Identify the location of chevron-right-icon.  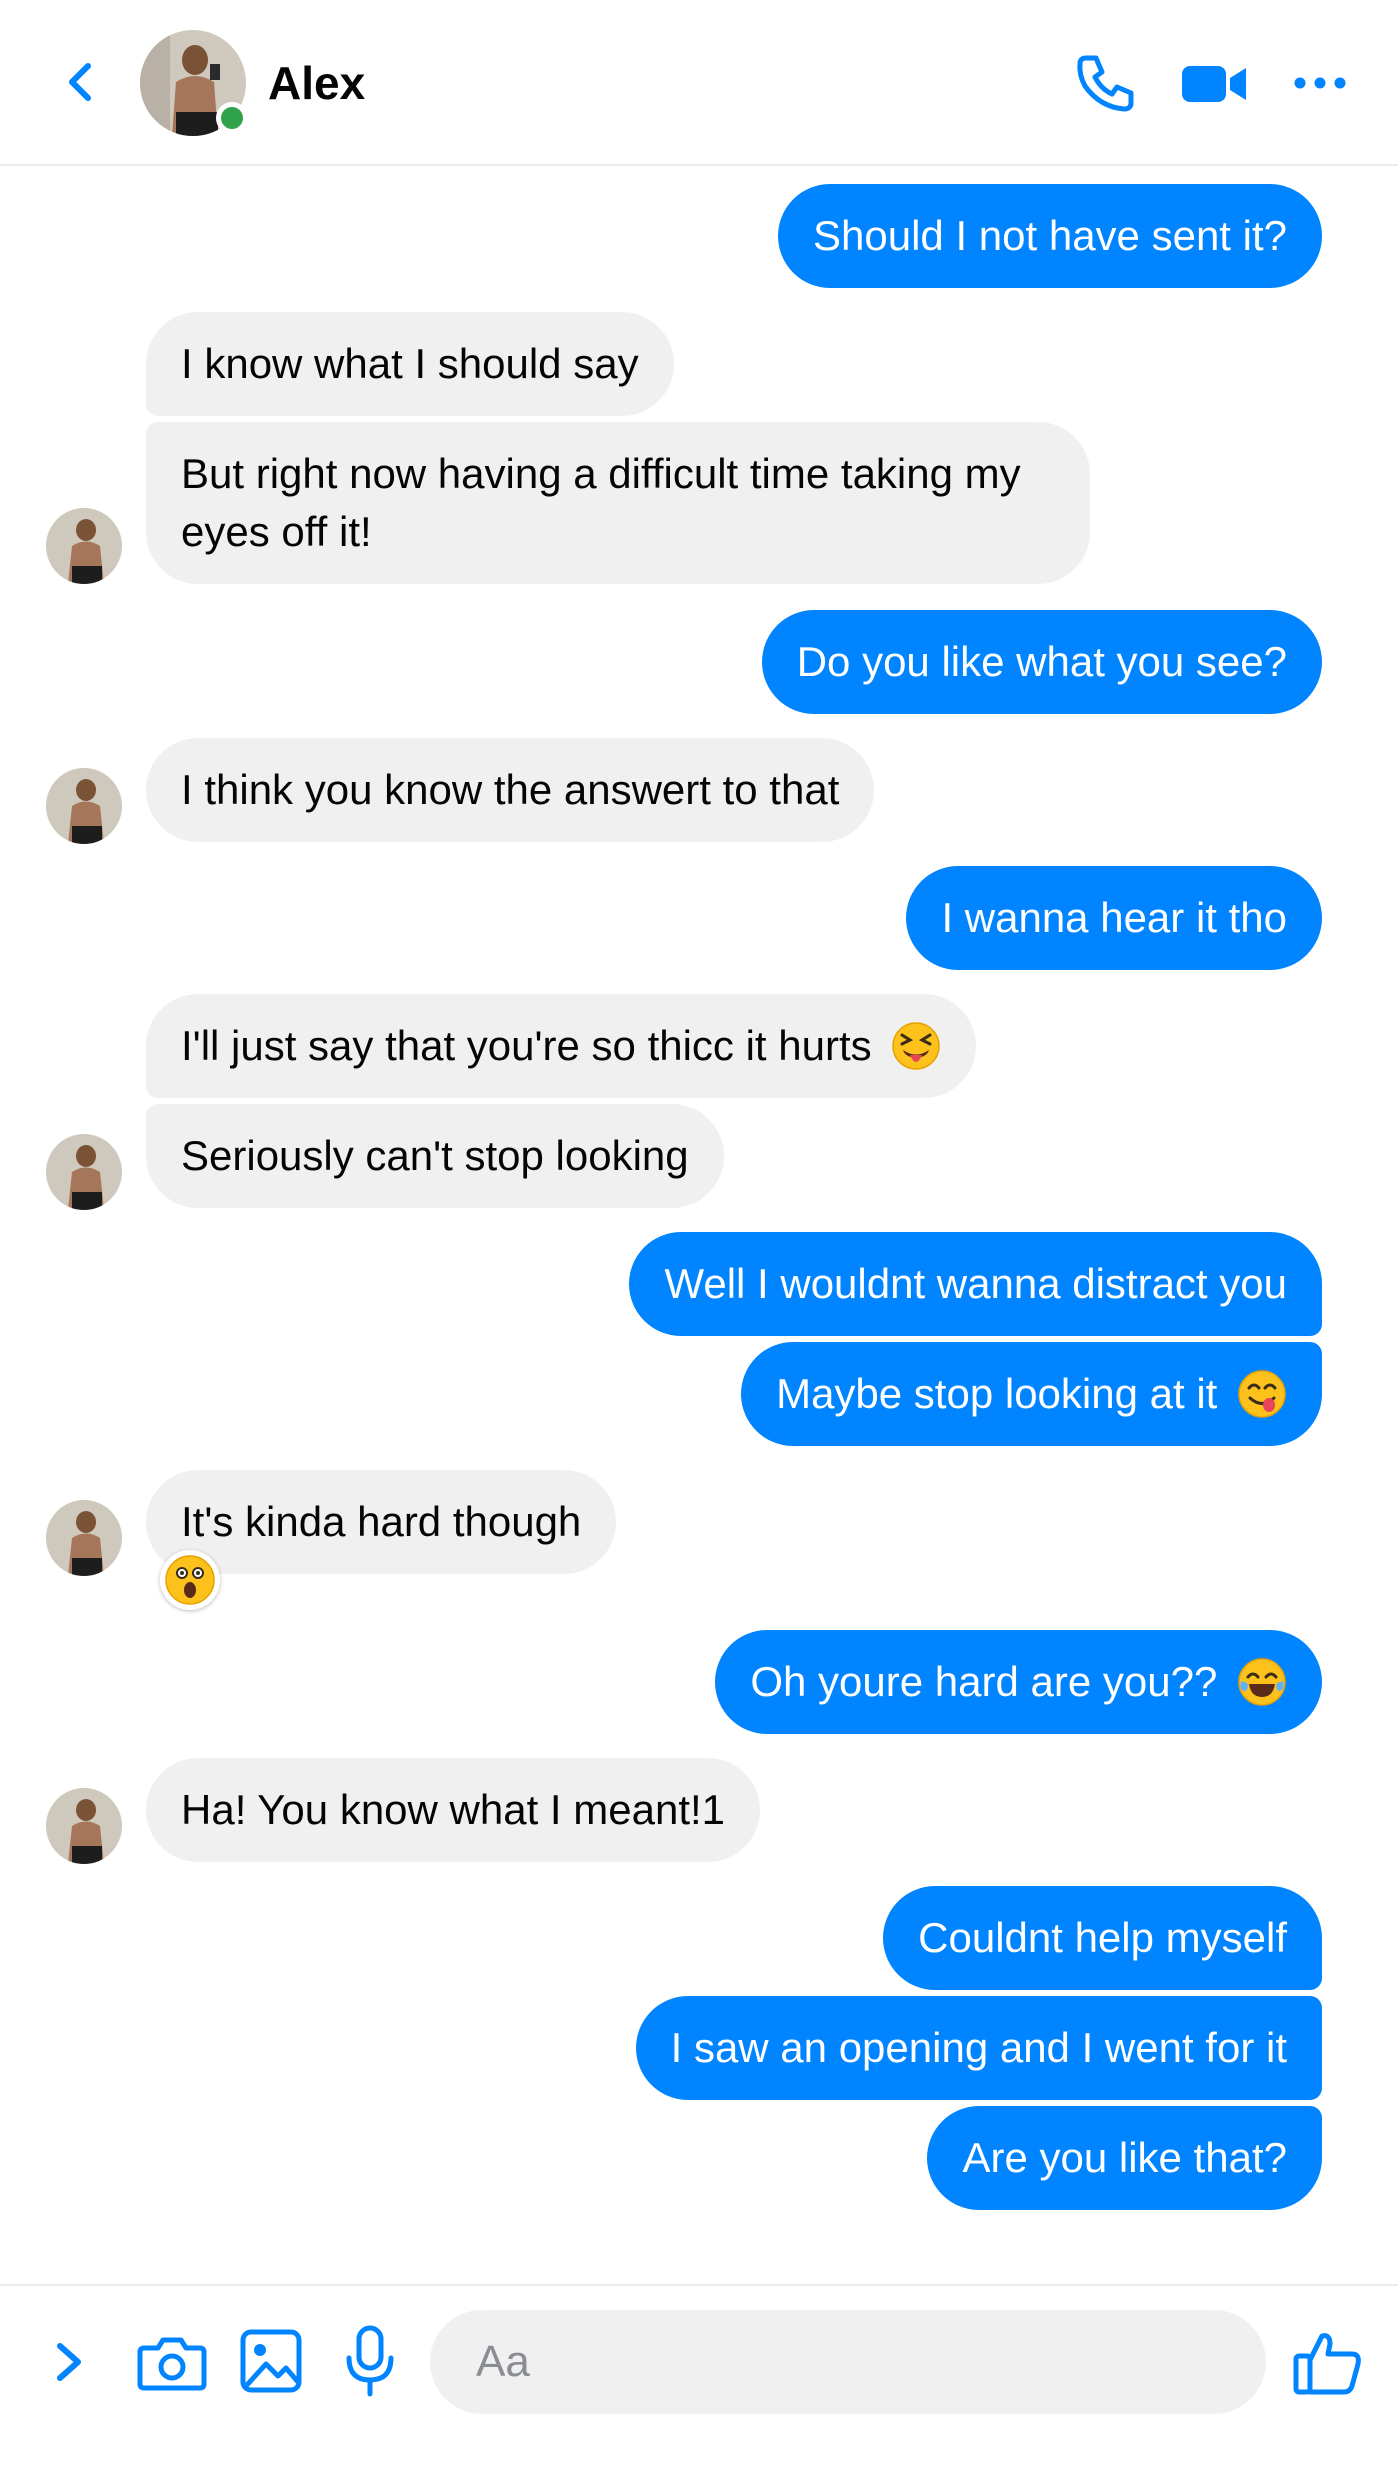
(69, 2362).